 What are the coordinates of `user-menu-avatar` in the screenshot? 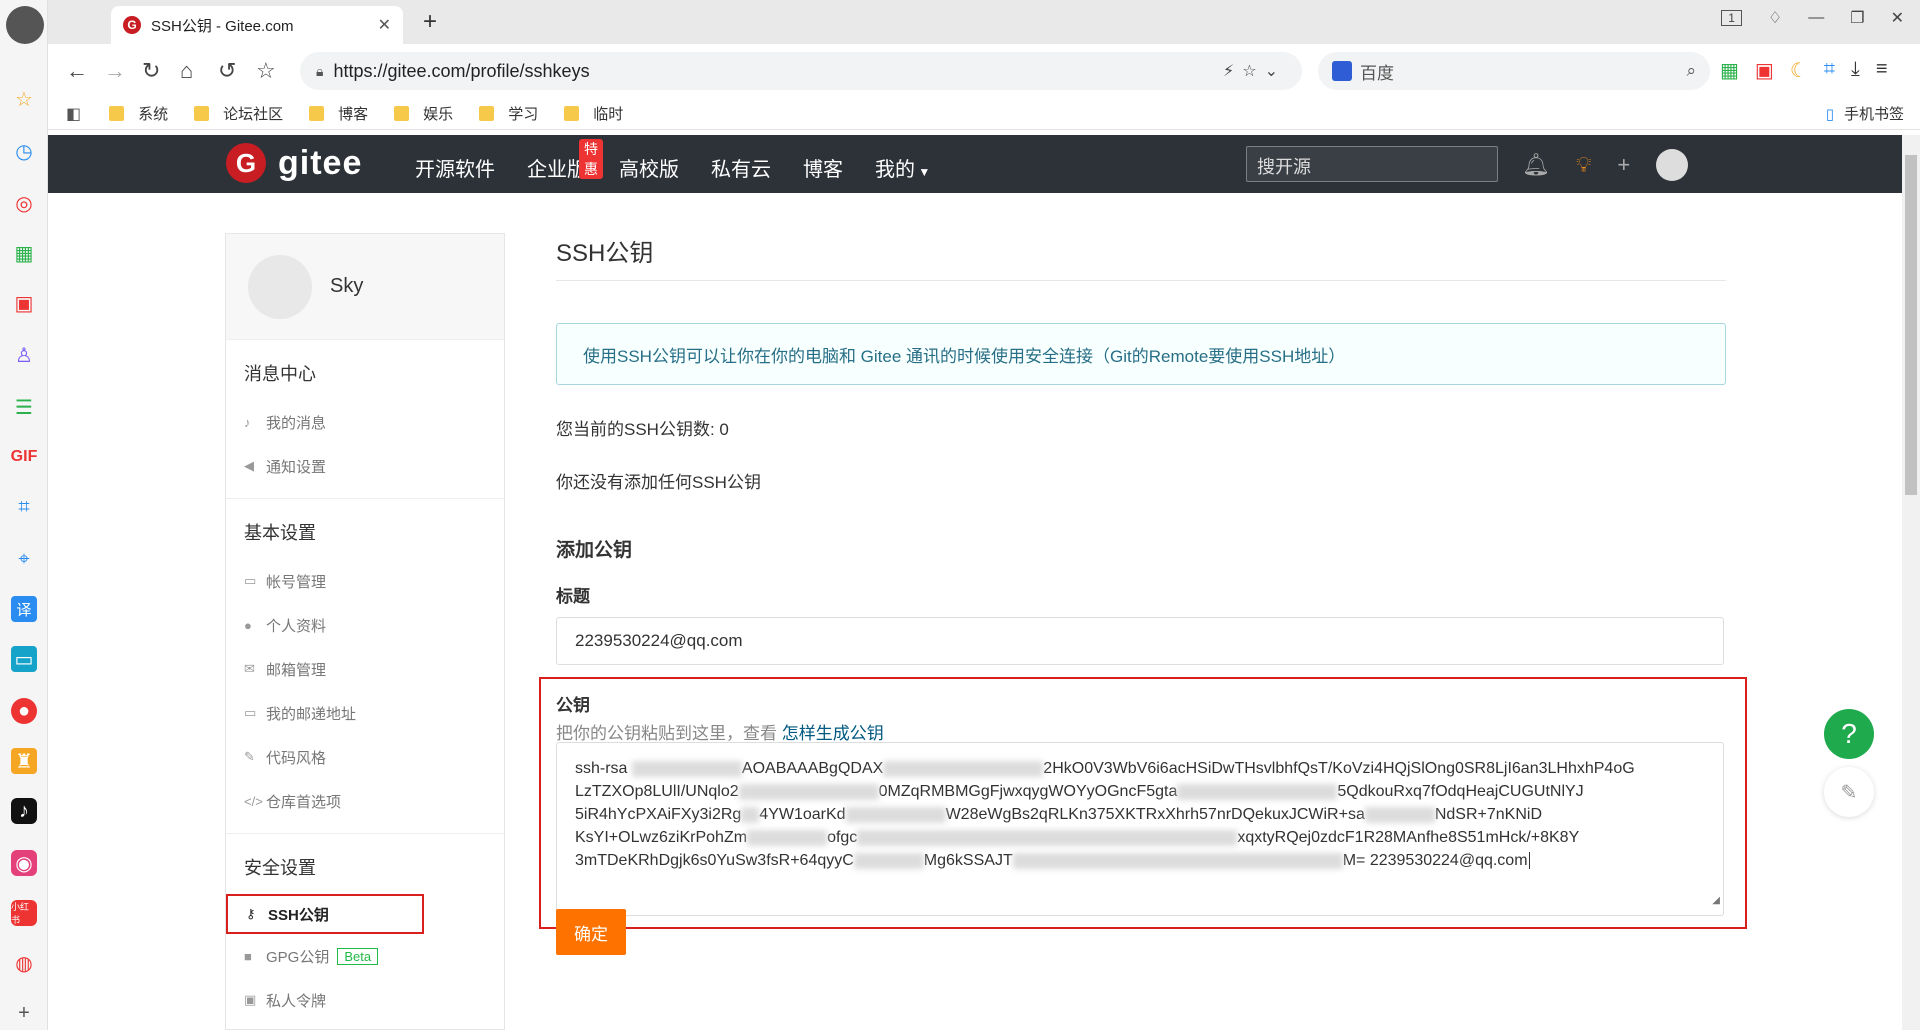 It's located at (1672, 165).